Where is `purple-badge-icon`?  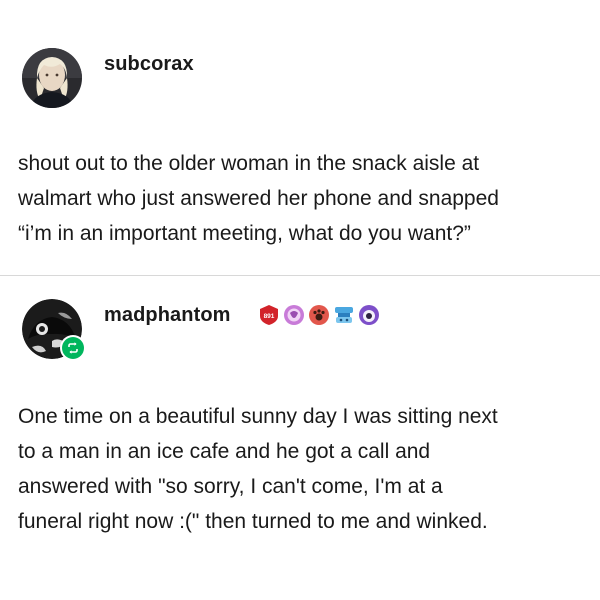 purple-badge-icon is located at coordinates (369, 315).